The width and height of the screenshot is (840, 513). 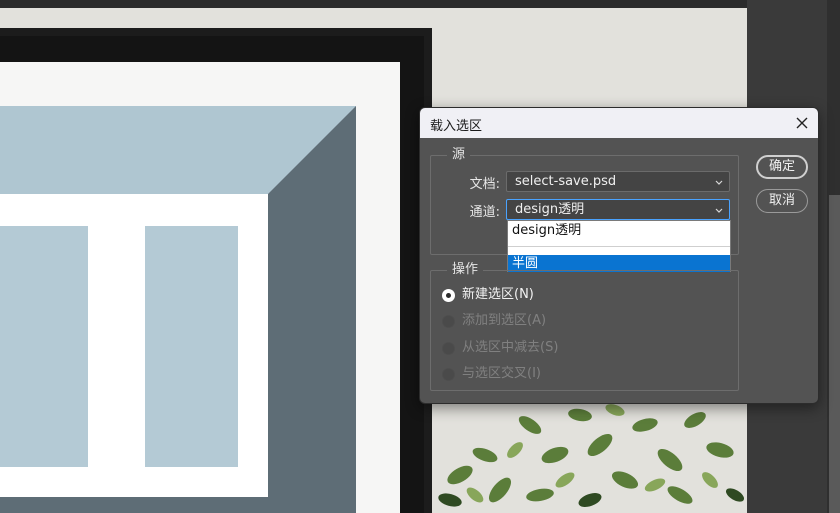 What do you see at coordinates (619, 230) in the screenshot?
I see `channel-option-design: design透明` at bounding box center [619, 230].